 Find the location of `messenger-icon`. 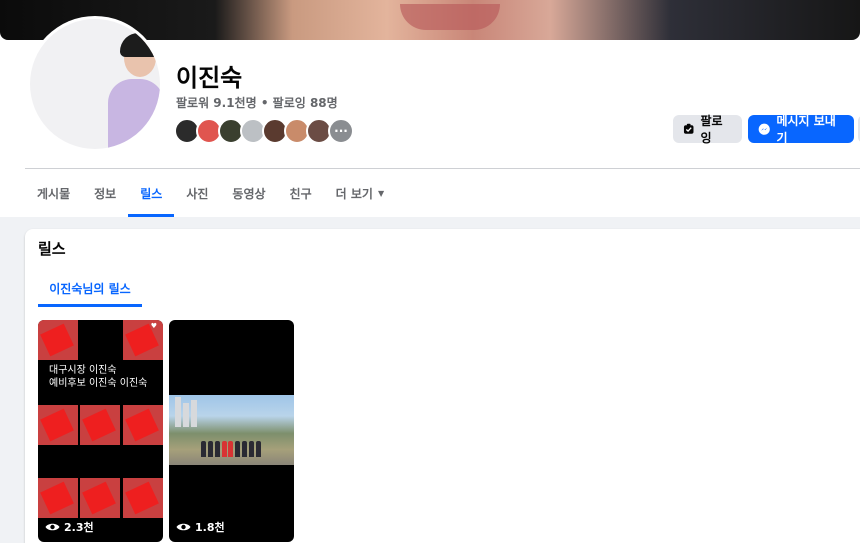

messenger-icon is located at coordinates (764, 129).